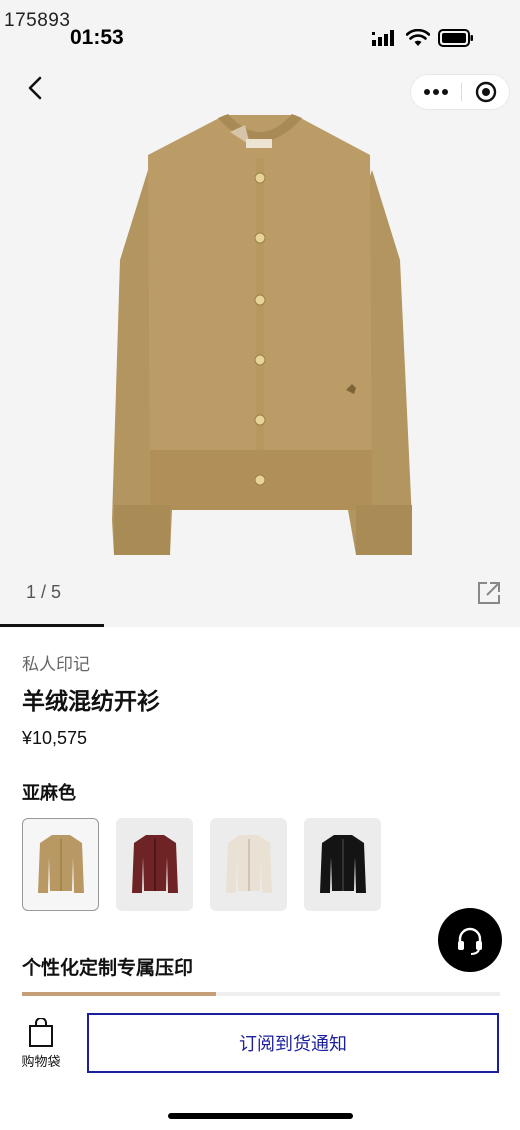 The width and height of the screenshot is (520, 1130). Describe the element at coordinates (56, 665) in the screenshot. I see `collection-line: 私人印记` at that location.